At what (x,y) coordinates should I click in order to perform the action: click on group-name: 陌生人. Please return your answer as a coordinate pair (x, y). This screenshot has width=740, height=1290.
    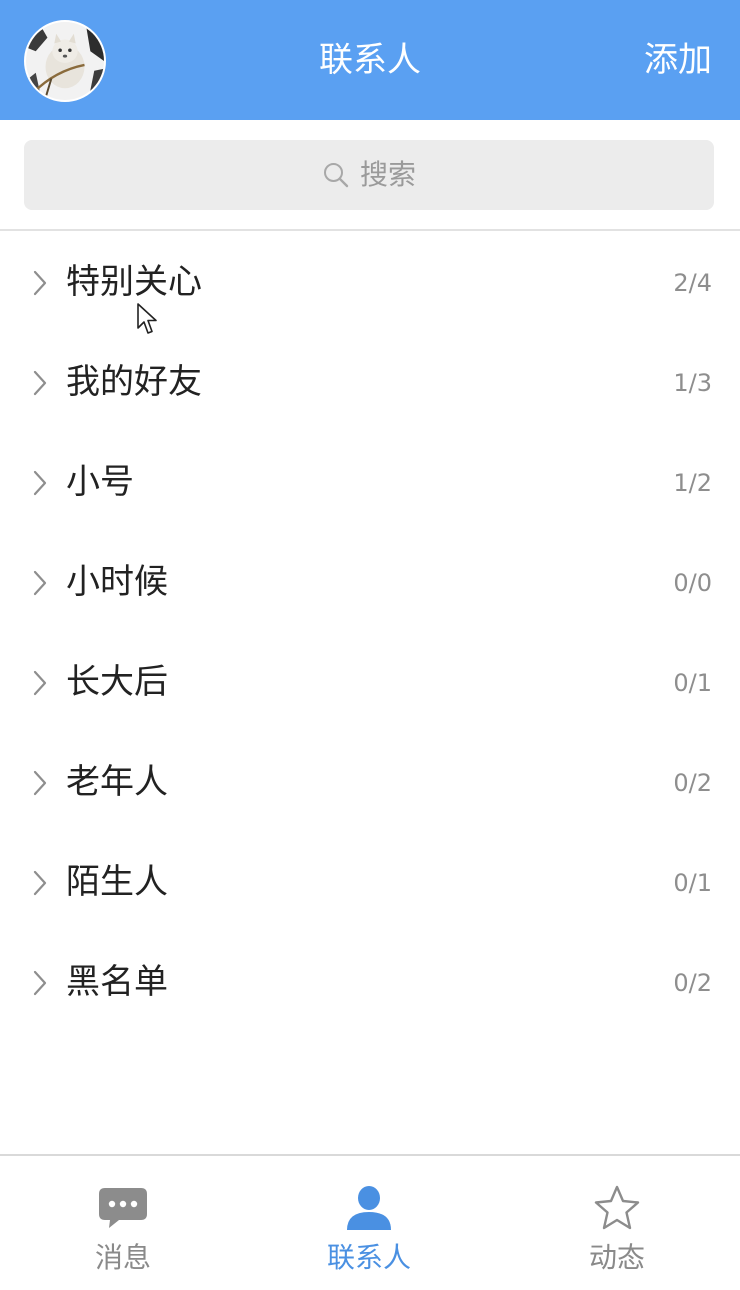
    Looking at the image, I should click on (117, 882).